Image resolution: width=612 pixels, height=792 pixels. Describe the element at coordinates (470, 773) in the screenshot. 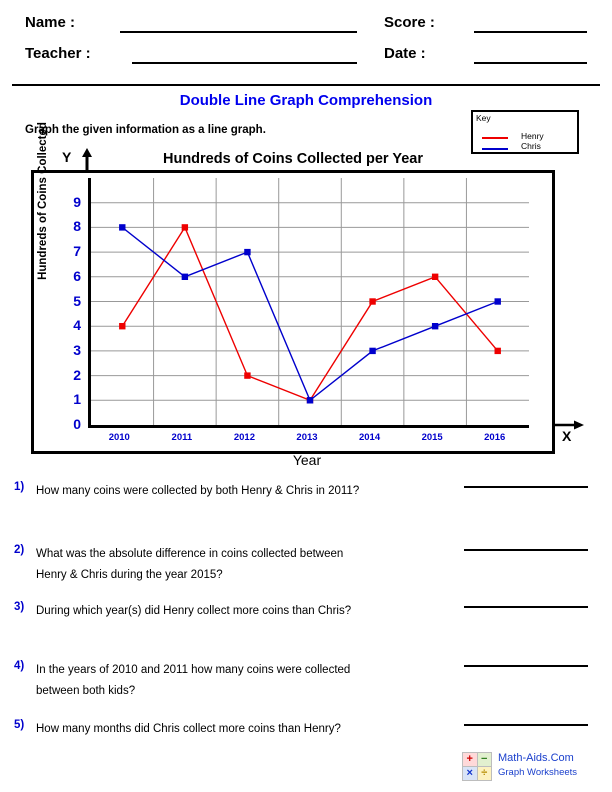

I see `logo-times-icon: ×` at that location.